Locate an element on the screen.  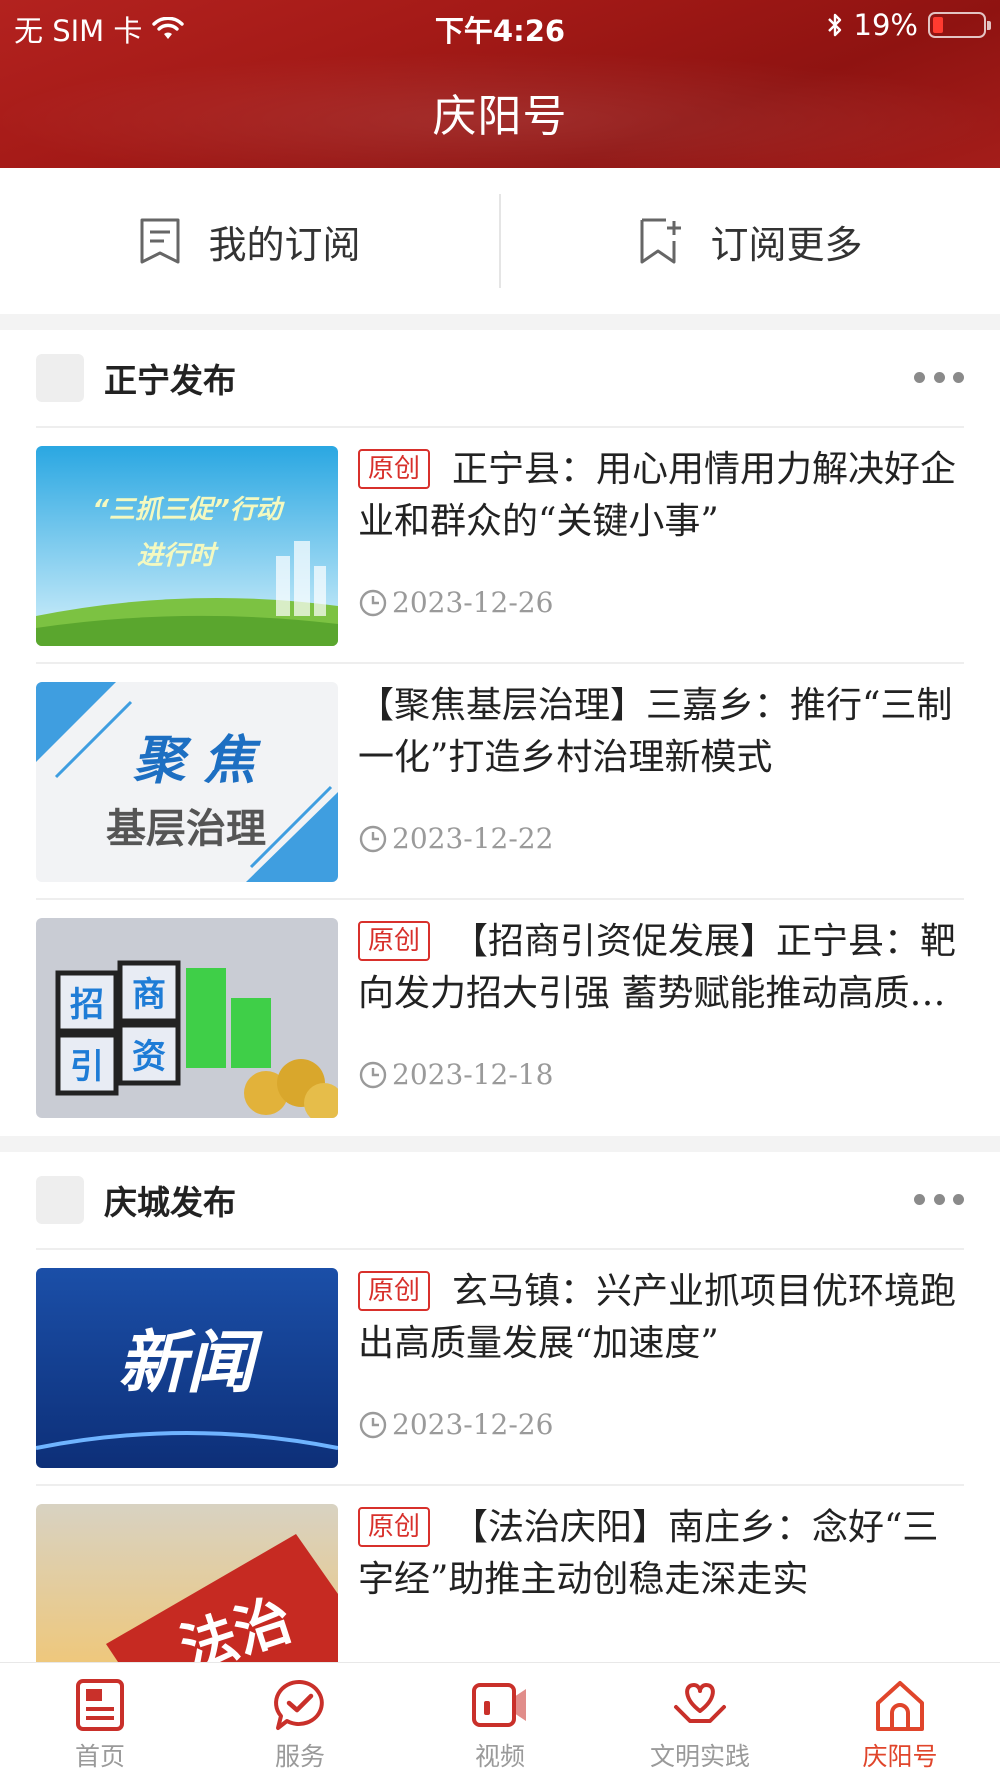
article-title: 原创【招商引资促发展】正宁县：靶向发力招大引强 蓄势赋能推动高质量发展 is located at coordinates (657, 967).